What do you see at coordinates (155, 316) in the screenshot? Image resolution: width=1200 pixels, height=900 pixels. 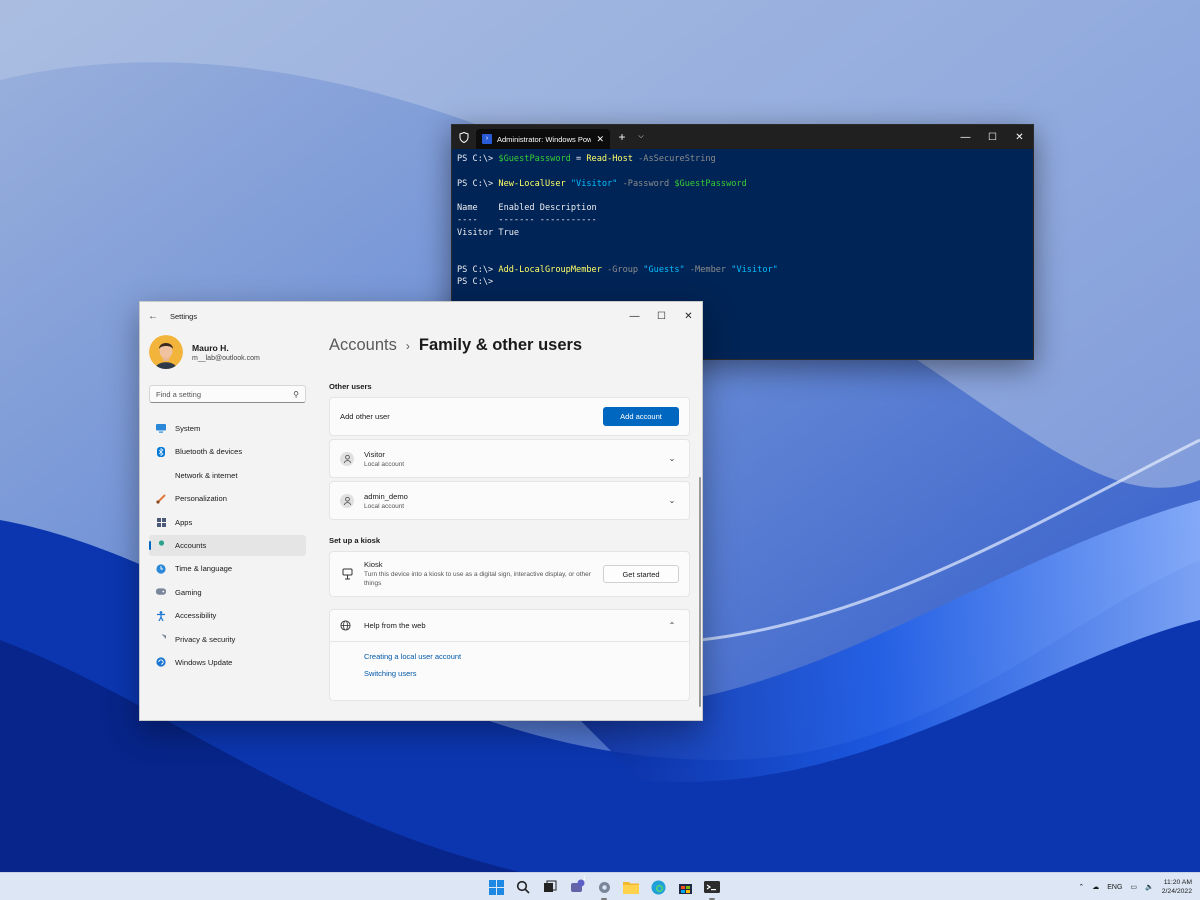 I see `back-arrow-icon: ←` at bounding box center [155, 316].